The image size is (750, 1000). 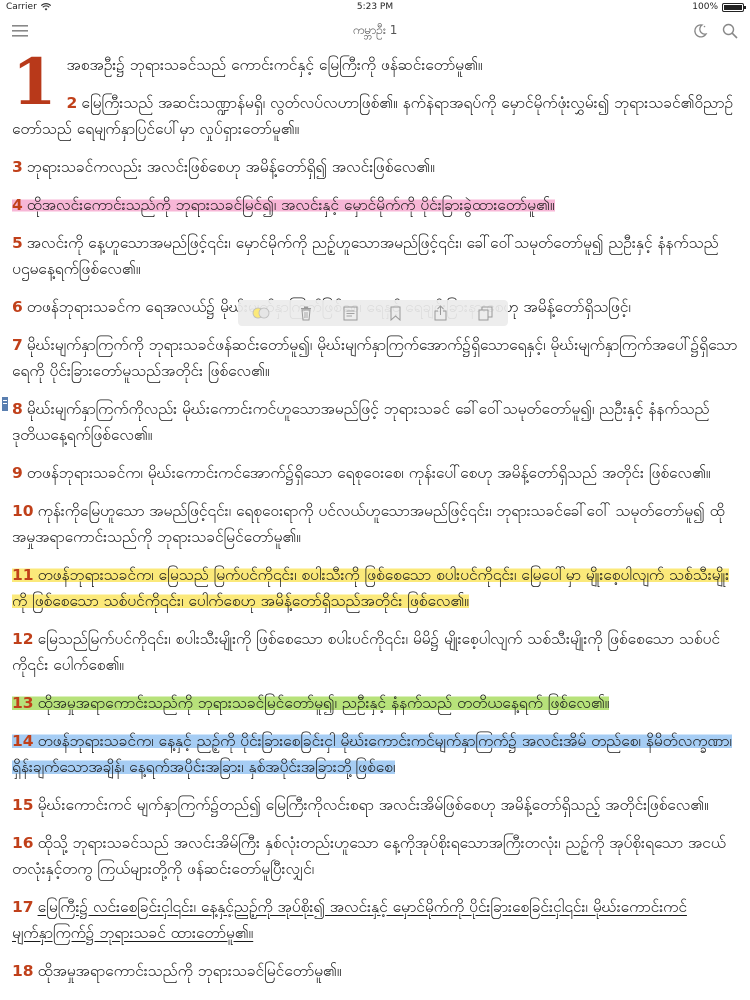 I want to click on verse-number: 9, so click(x=17, y=473).